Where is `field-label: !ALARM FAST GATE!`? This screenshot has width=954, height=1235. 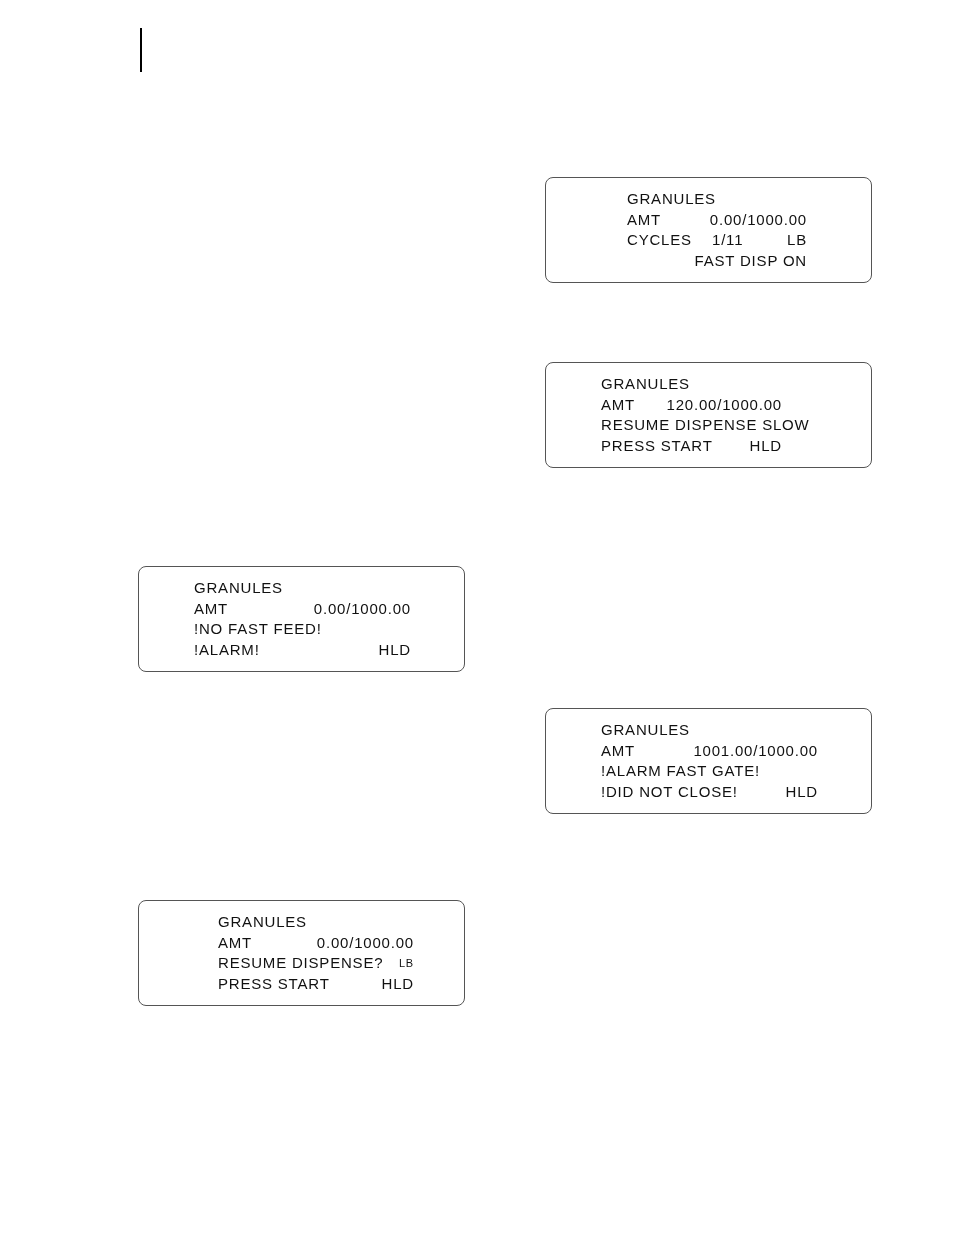 field-label: !ALARM FAST GATE! is located at coordinates (680, 771).